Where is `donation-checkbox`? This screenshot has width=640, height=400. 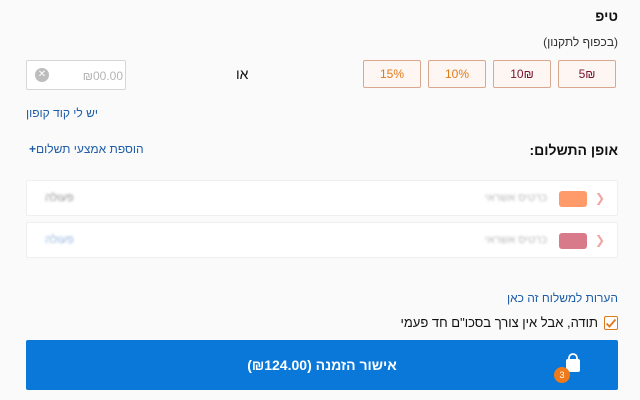
donation-checkbox is located at coordinates (611, 322).